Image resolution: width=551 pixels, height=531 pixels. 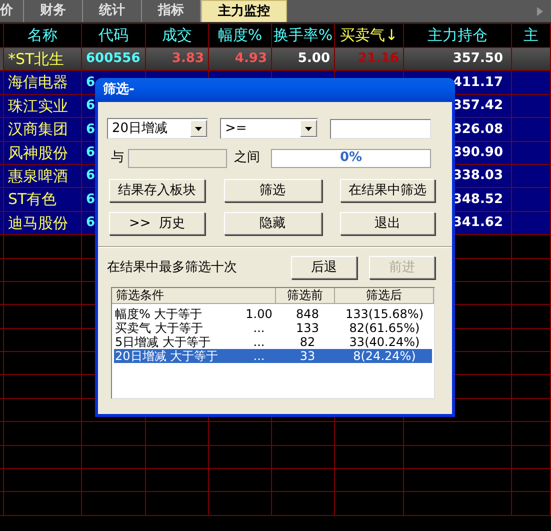 I want to click on list-row: 5日增减 大于等于 ... 82 33(40.24%), so click(x=273, y=342).